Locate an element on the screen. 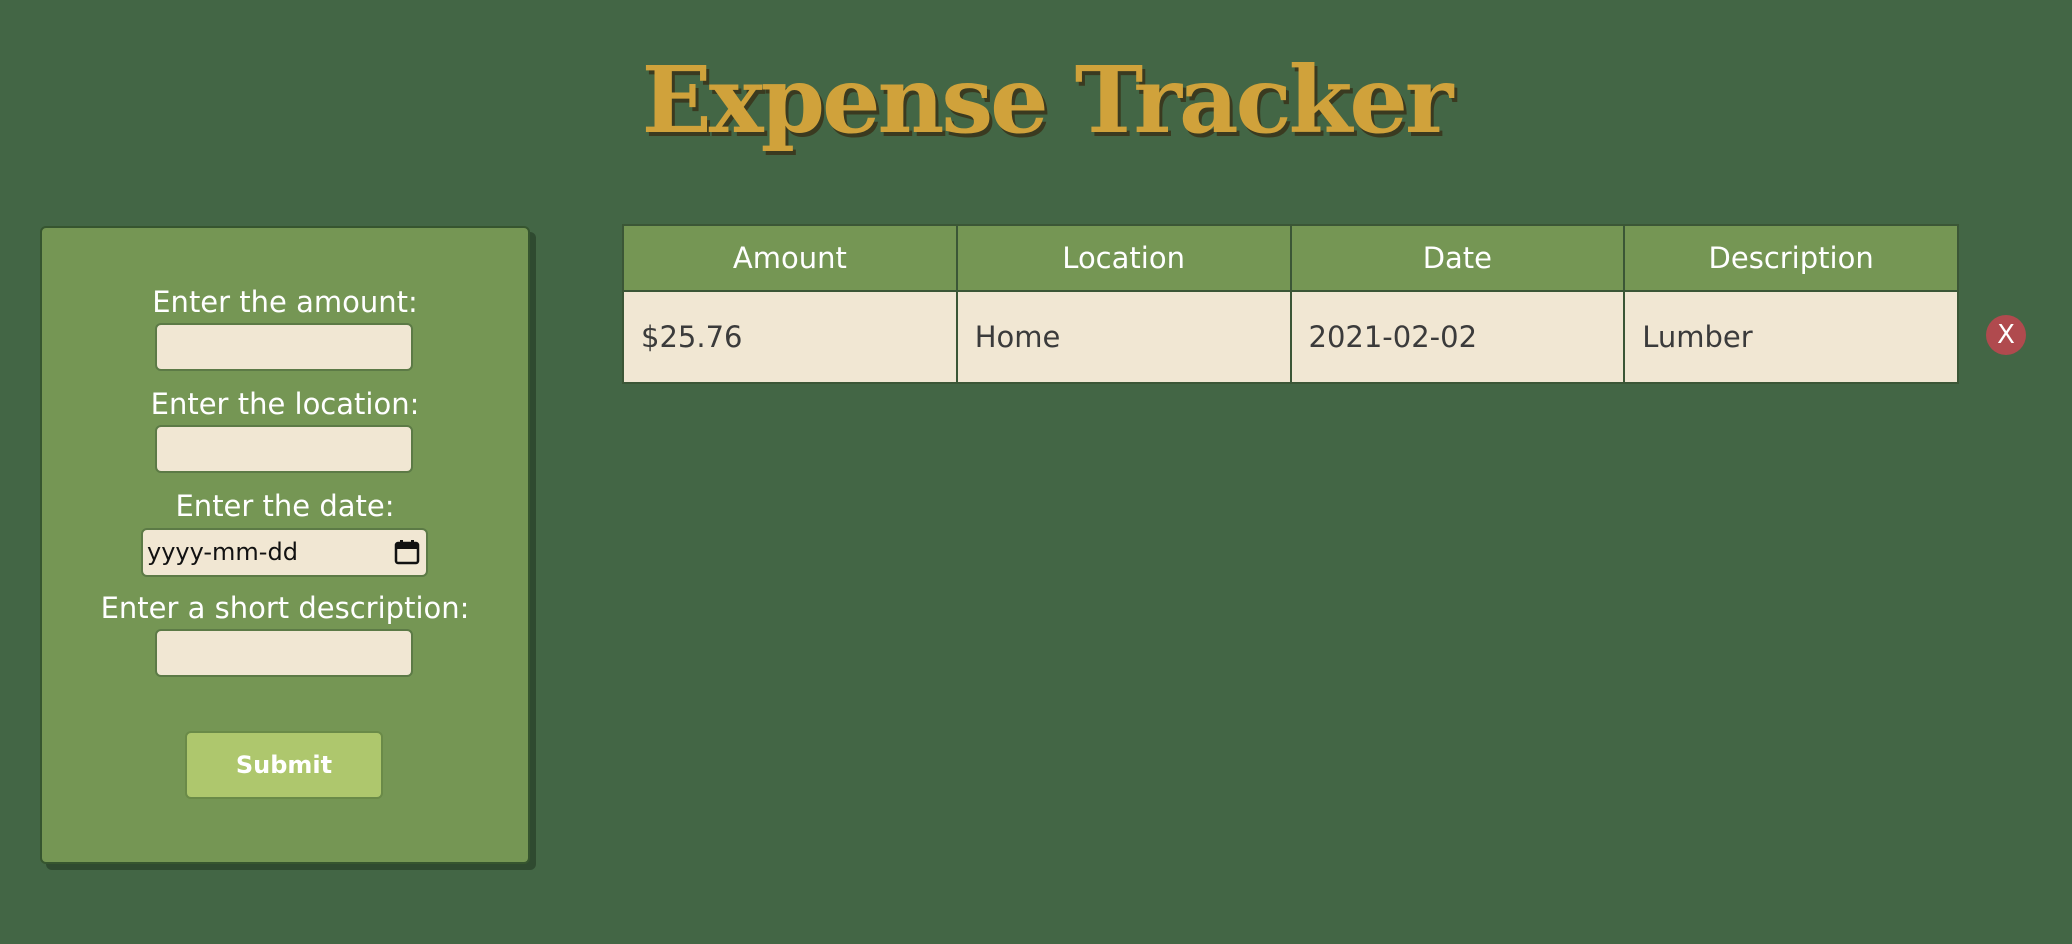 The image size is (2072, 944). table-row: $25.76 Home 2021-02-02 Lumber is located at coordinates (1290, 337).